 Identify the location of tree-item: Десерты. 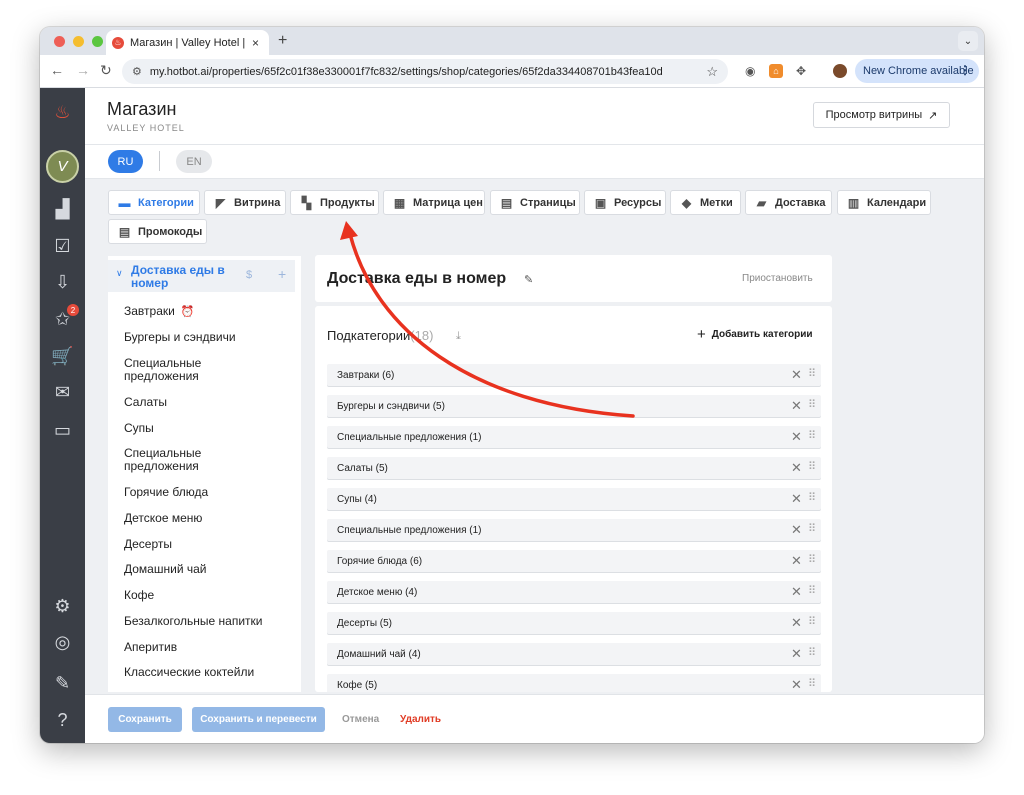
(189, 544).